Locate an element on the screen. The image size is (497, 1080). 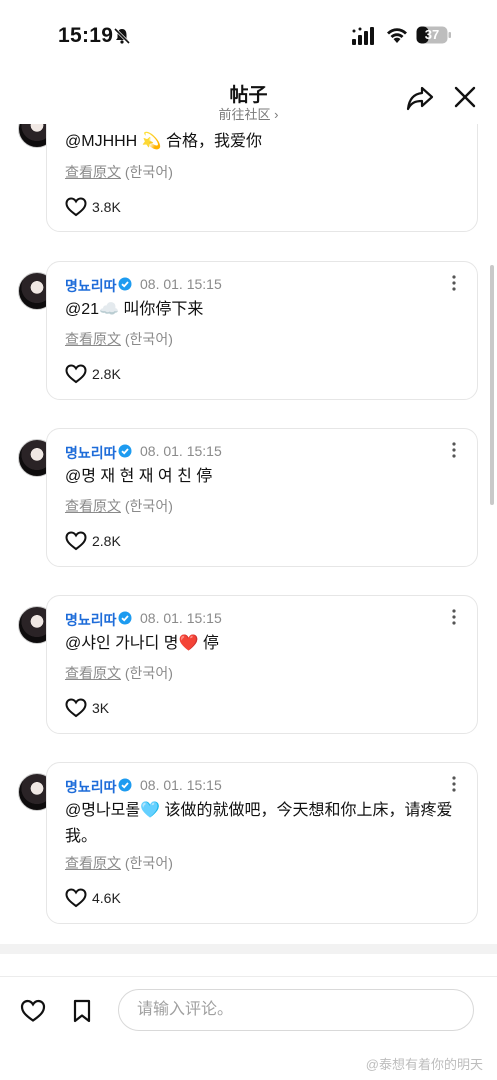
section-divider is located at coordinates (248, 949).